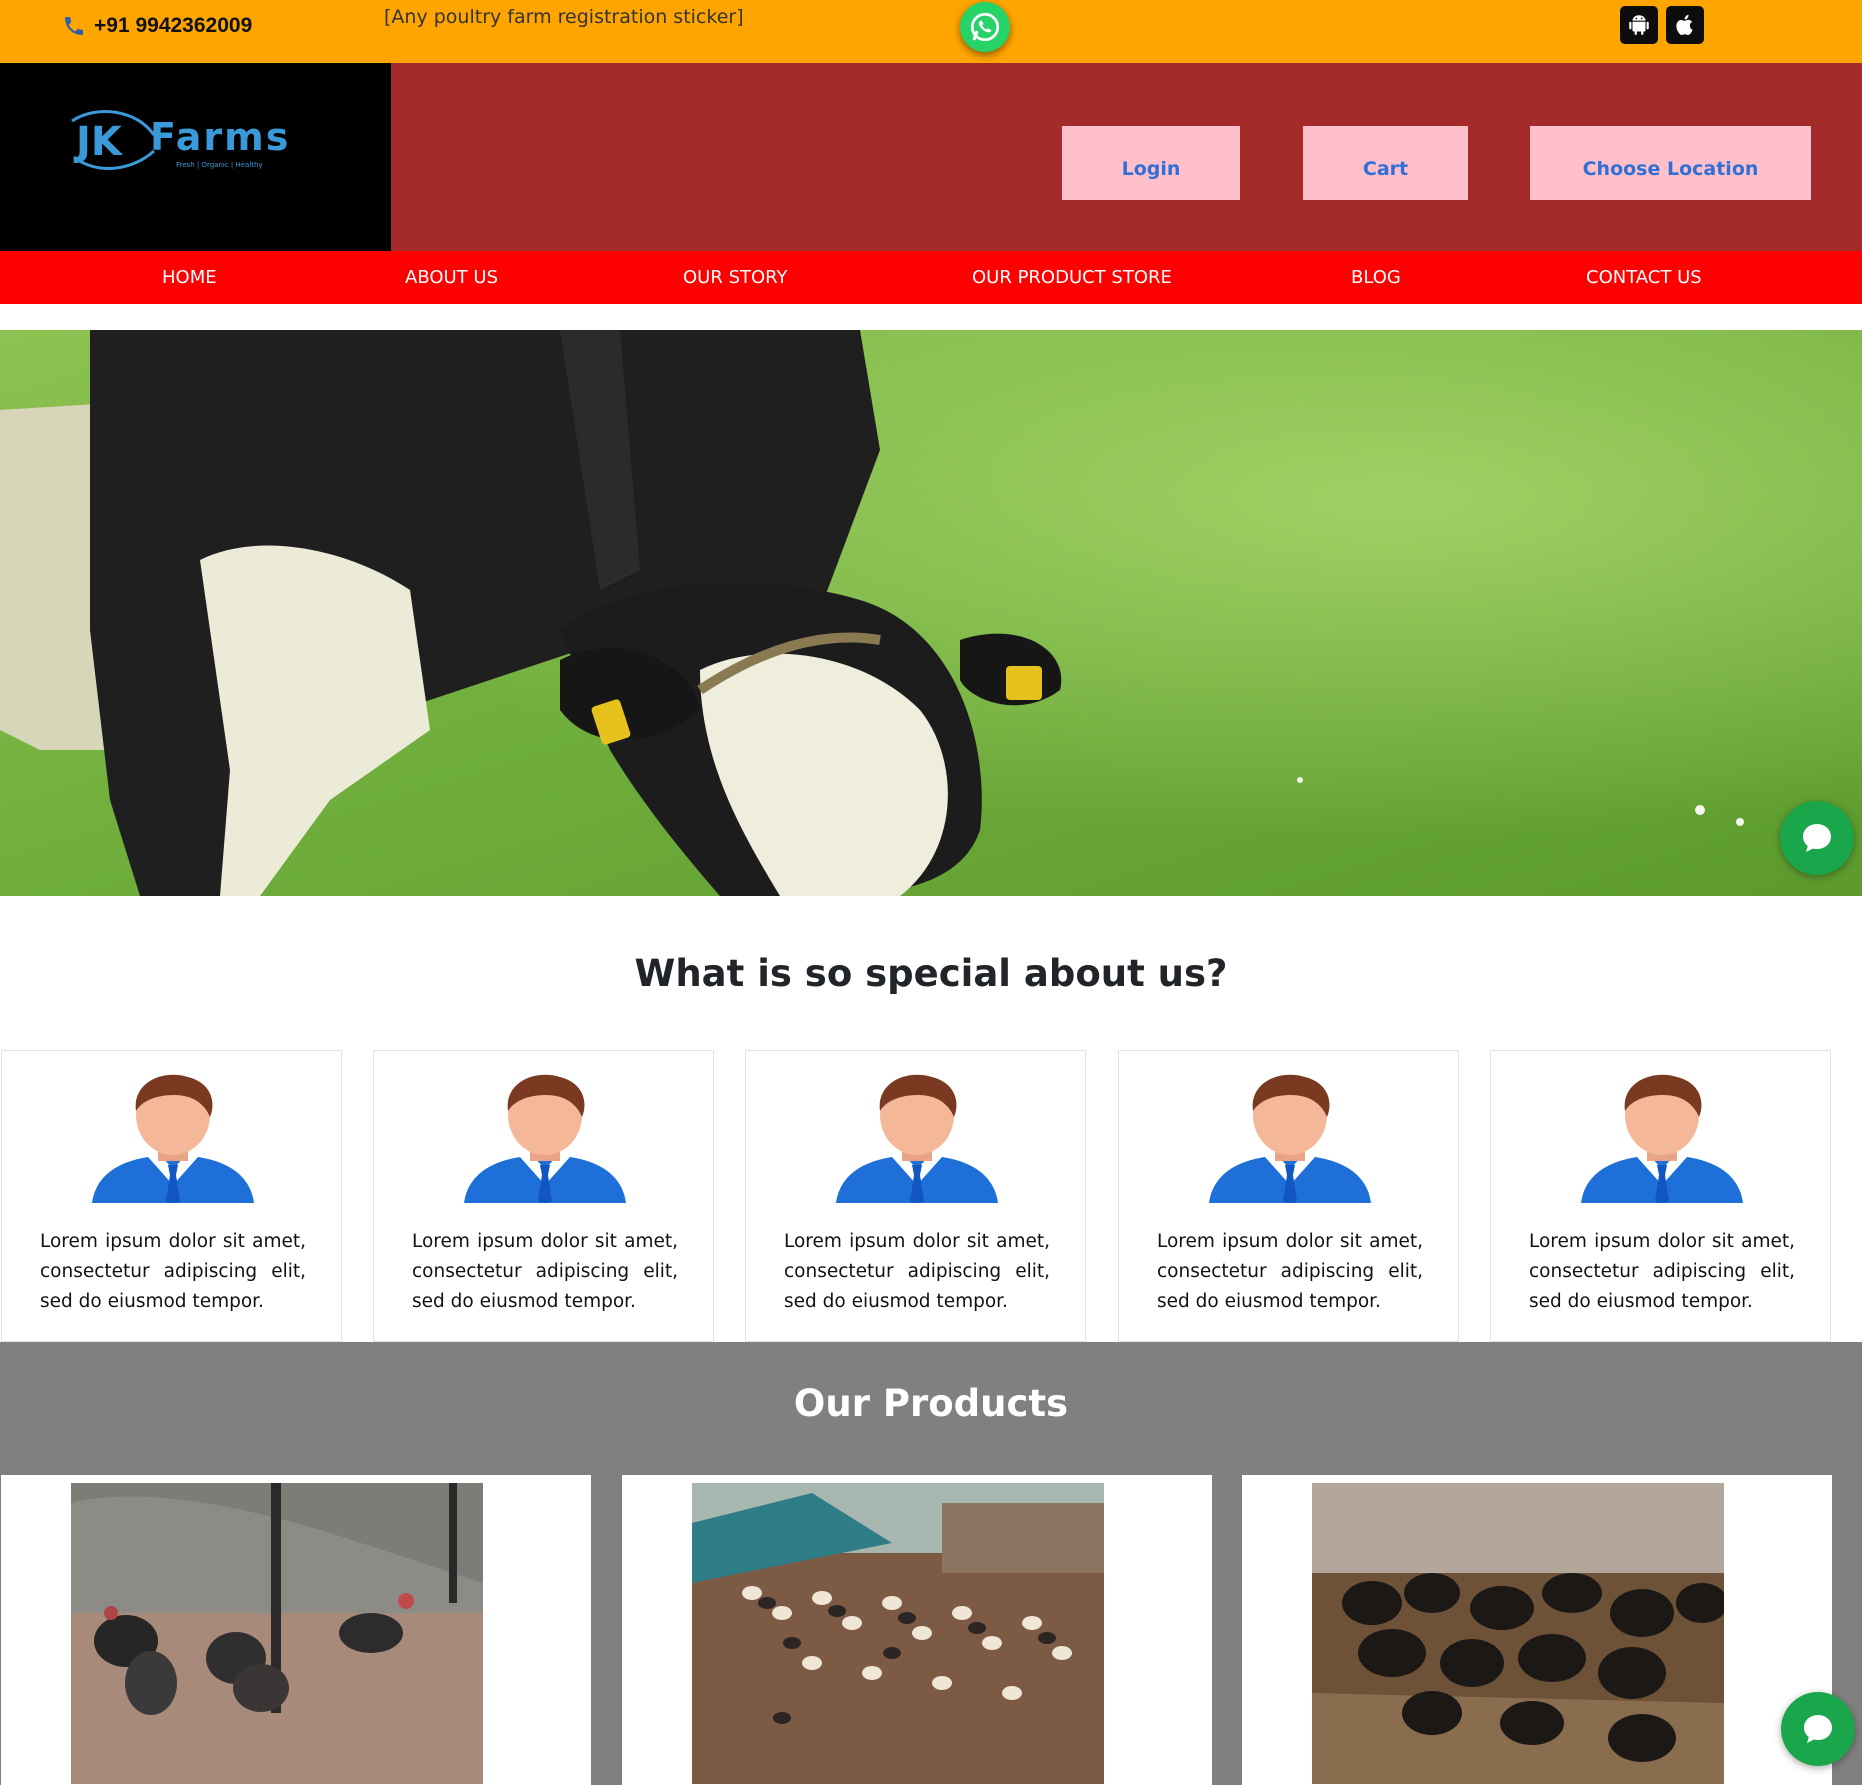 This screenshot has width=1862, height=1785. Describe the element at coordinates (220, 137) in the screenshot. I see `brand-name: Farms` at that location.